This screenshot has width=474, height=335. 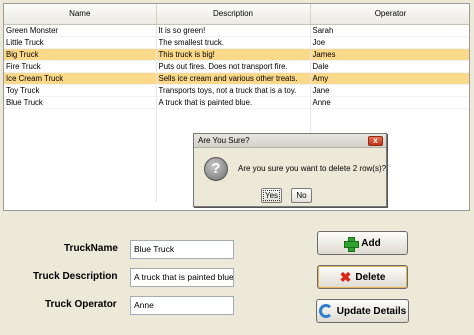 What do you see at coordinates (80, 14) in the screenshot?
I see `column-header-name: Name` at bounding box center [80, 14].